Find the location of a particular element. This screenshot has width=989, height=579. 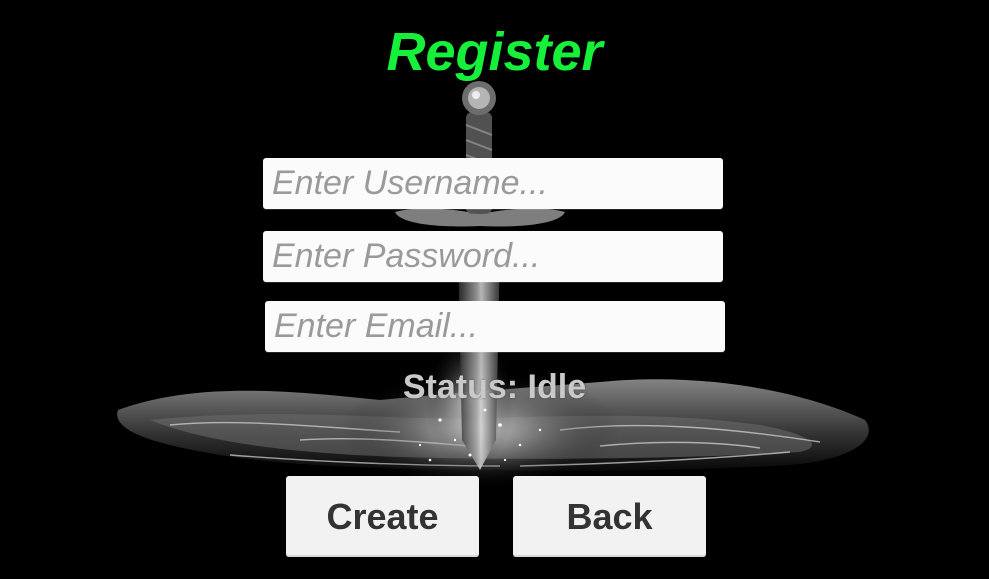

password-input is located at coordinates (493, 256).